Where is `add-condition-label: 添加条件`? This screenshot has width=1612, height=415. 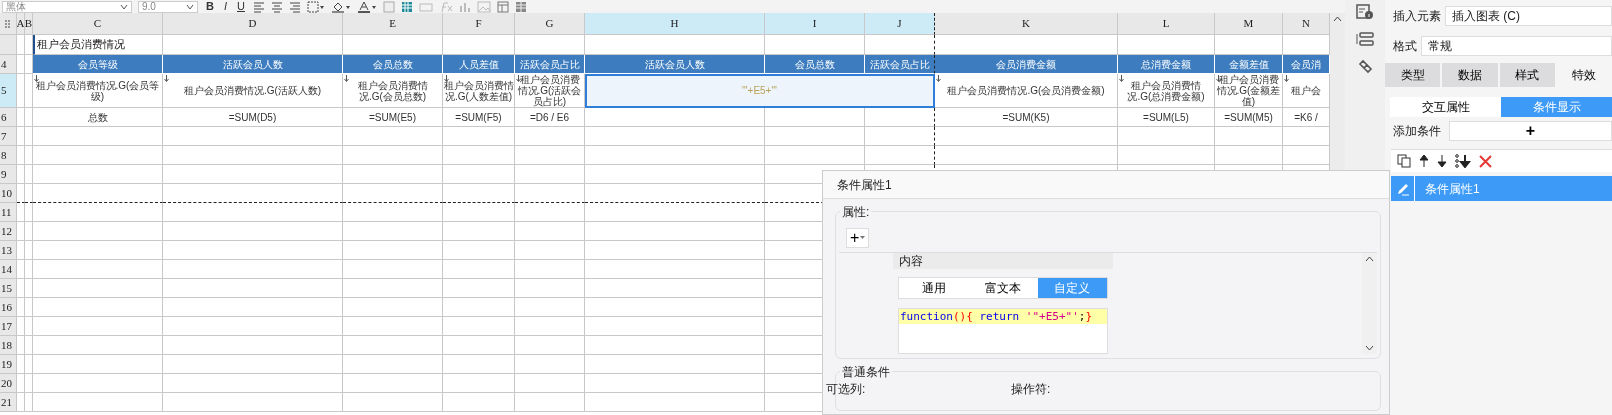
add-condition-label: 添加条件 is located at coordinates (1417, 131).